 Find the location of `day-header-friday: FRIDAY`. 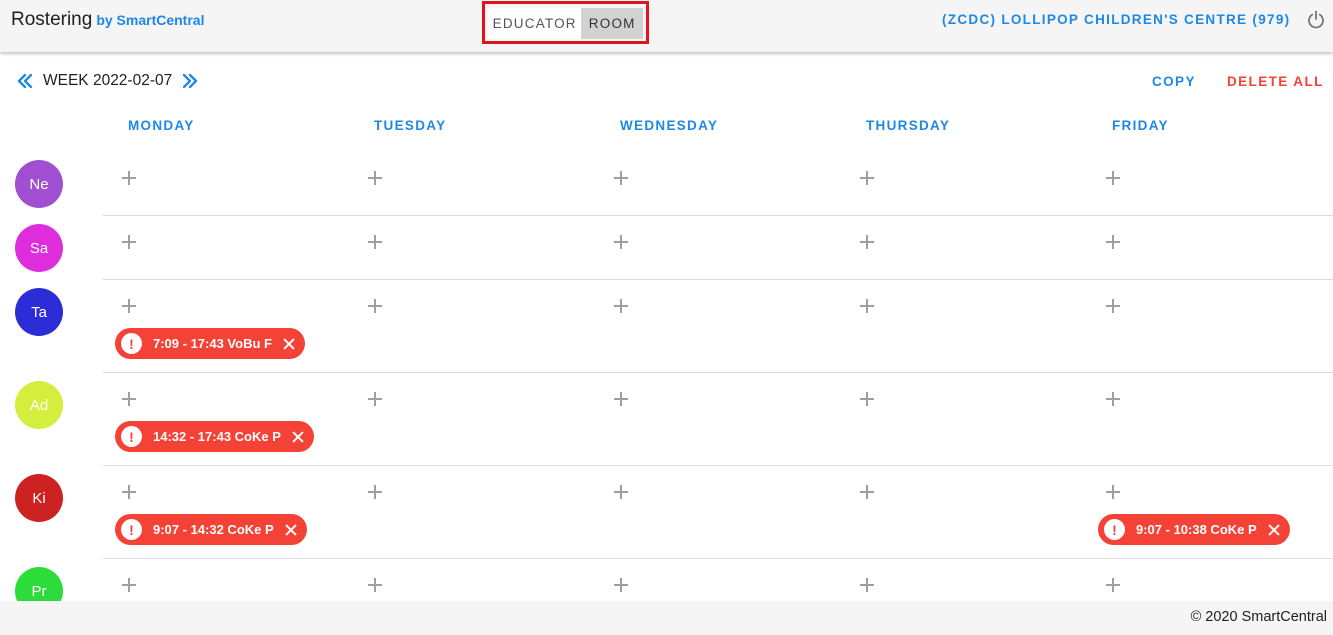

day-header-friday: FRIDAY is located at coordinates (1140, 125).